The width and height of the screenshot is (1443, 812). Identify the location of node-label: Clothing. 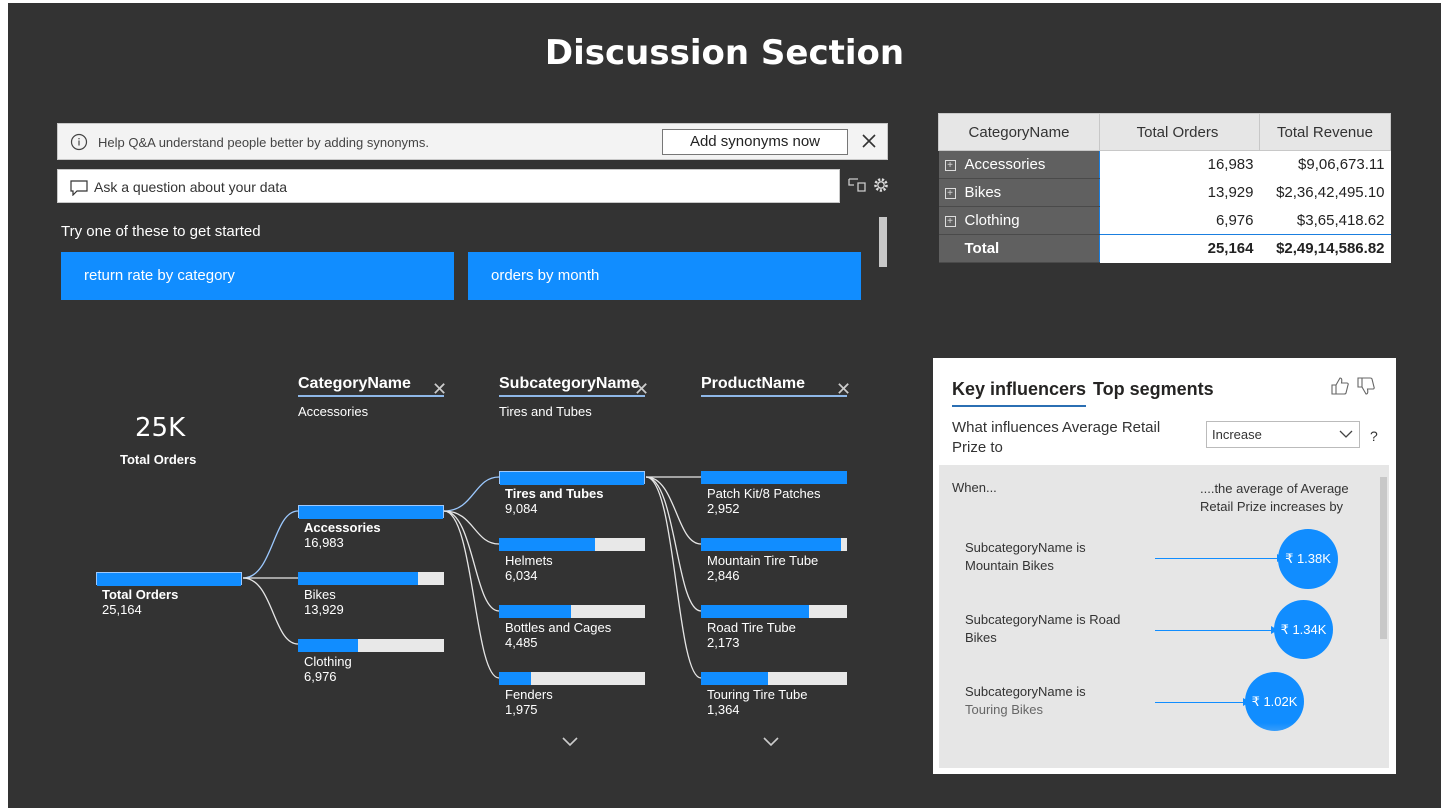
(328, 661).